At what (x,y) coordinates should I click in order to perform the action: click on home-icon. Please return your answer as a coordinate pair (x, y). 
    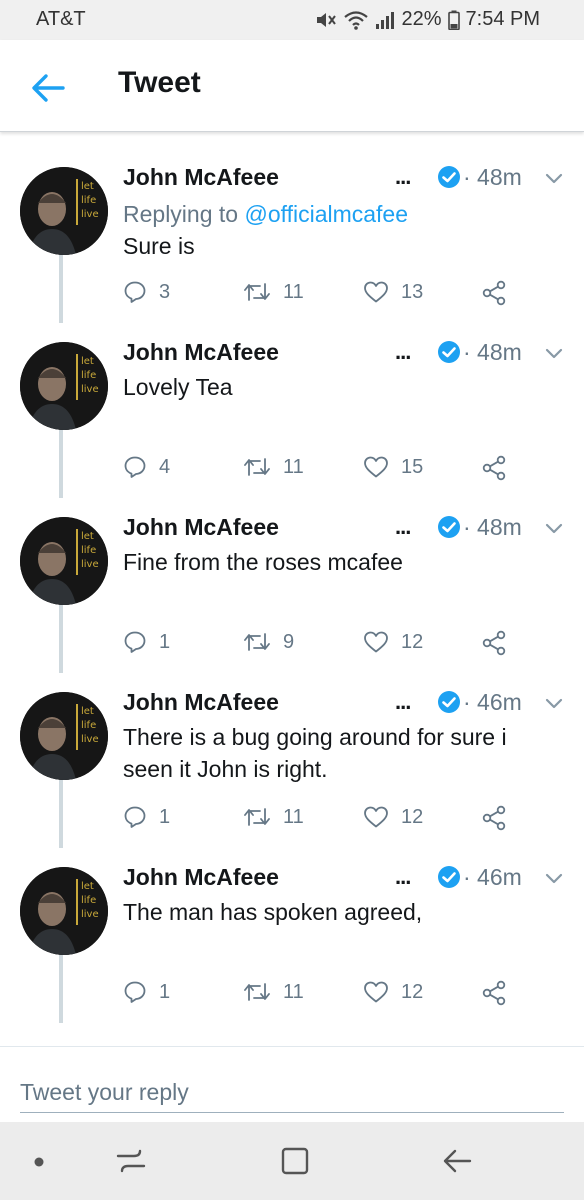
    Looking at the image, I should click on (295, 1161).